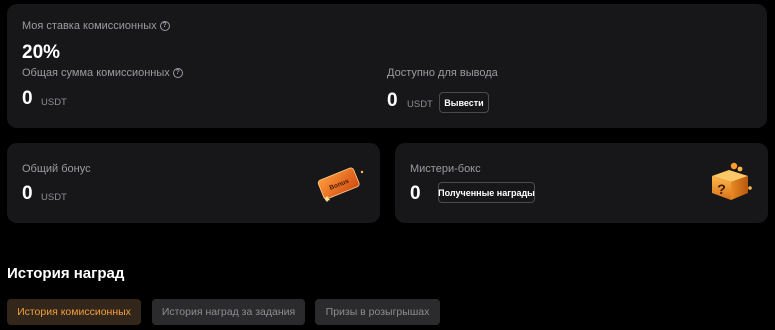  What do you see at coordinates (27, 193) in the screenshot?
I see `bonus-value: 0` at bounding box center [27, 193].